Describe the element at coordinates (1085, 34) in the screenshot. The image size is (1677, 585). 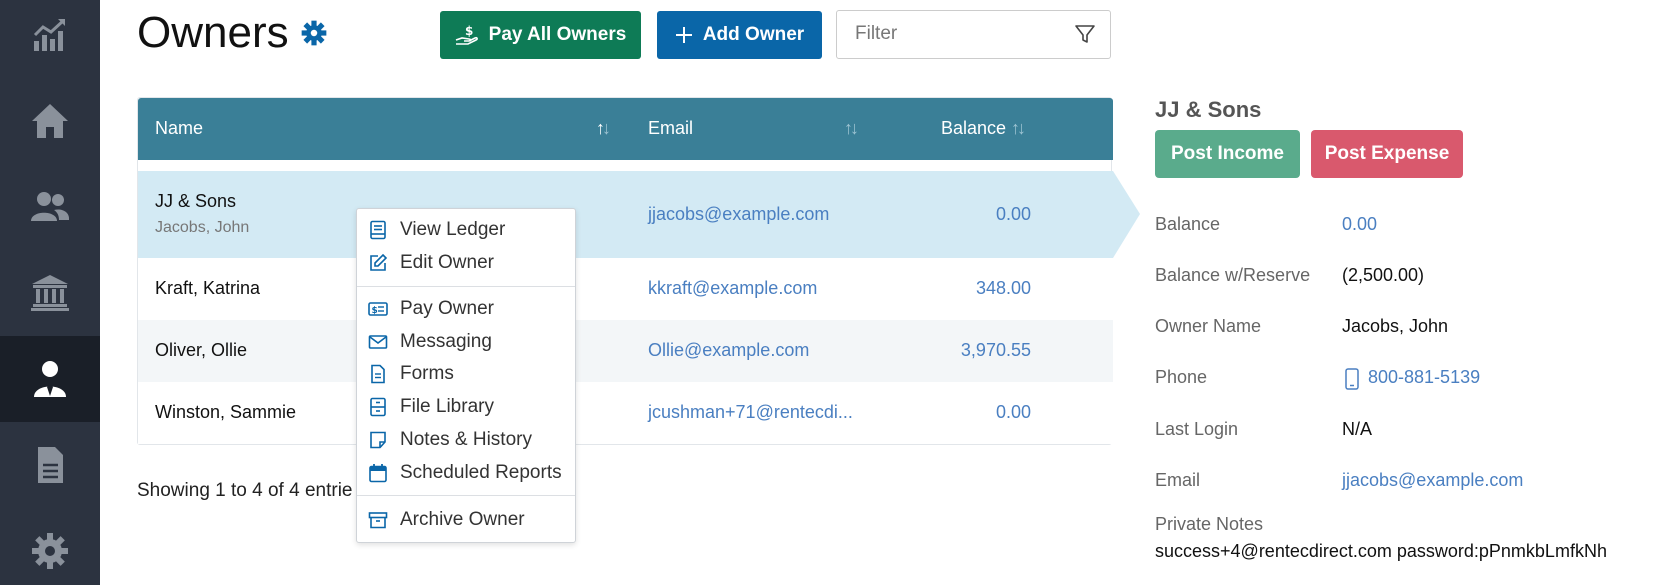
I see `filter-icon` at that location.